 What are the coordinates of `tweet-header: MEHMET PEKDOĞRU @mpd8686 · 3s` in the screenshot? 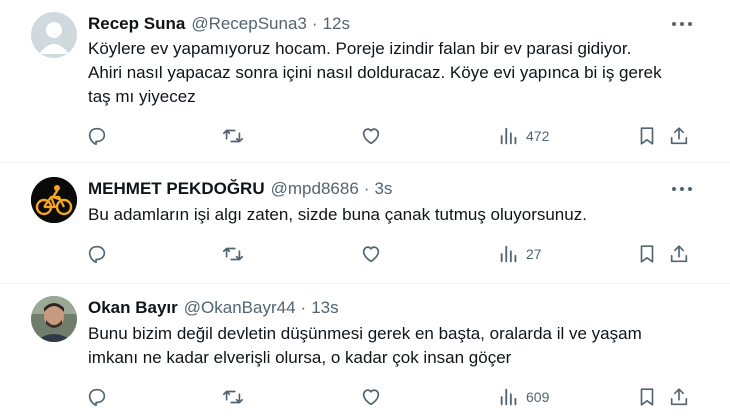 It's located at (240, 189).